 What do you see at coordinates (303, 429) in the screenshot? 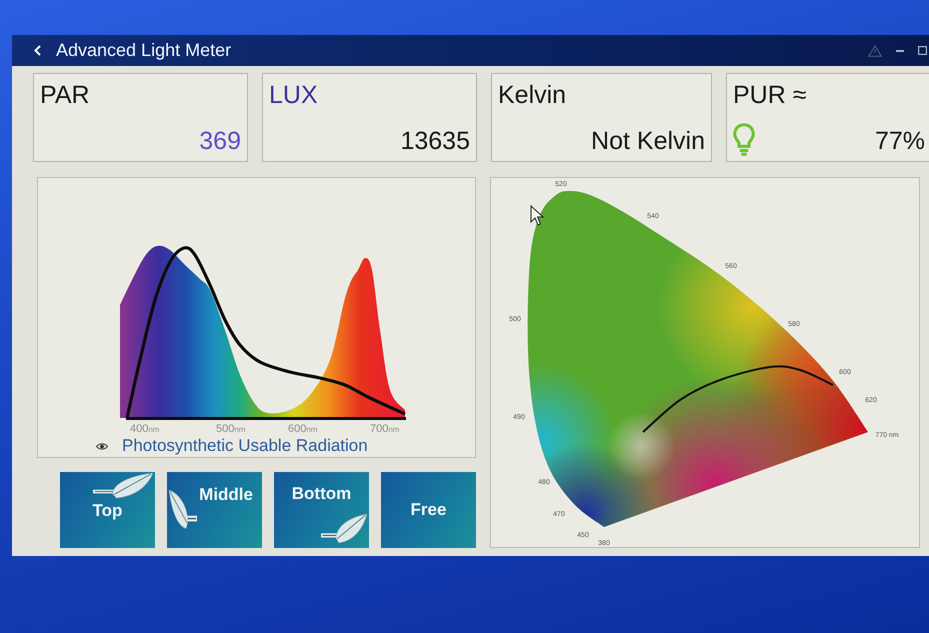
I see `axis-tick-label: 600nm` at bounding box center [303, 429].